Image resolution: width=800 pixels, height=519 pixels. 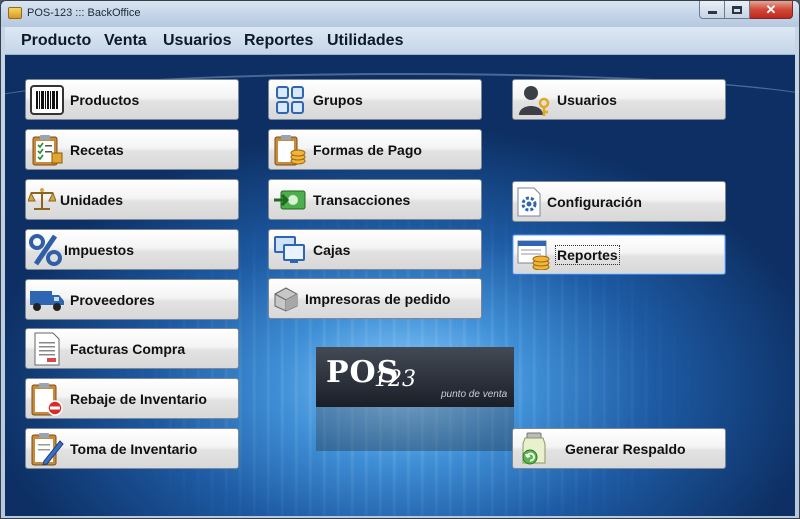 I want to click on toma-inventario-label: Toma de Inventario, so click(x=134, y=448).